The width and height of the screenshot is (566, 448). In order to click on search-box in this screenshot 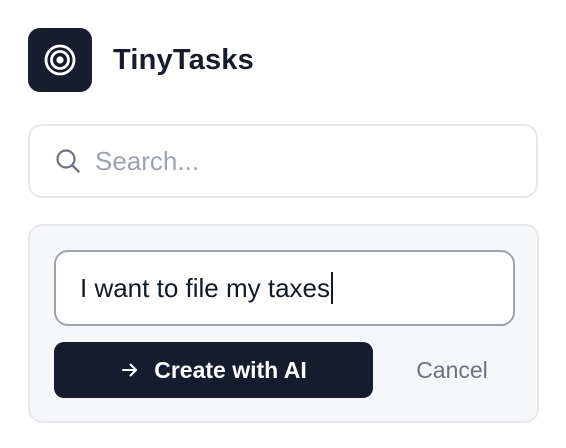, I will do `click(283, 161)`.